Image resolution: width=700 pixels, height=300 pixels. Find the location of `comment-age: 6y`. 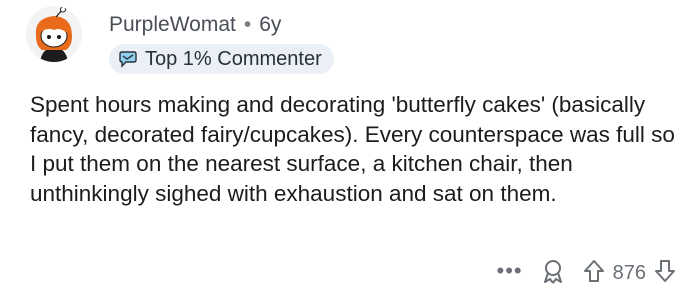

comment-age: 6y is located at coordinates (270, 24).